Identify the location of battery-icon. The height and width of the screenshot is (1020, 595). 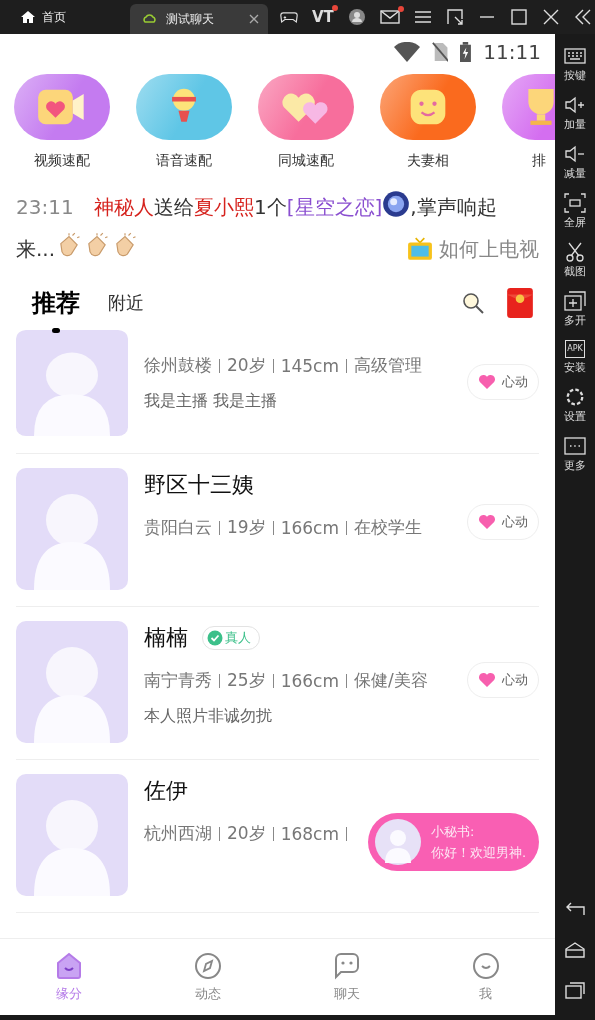
(466, 52).